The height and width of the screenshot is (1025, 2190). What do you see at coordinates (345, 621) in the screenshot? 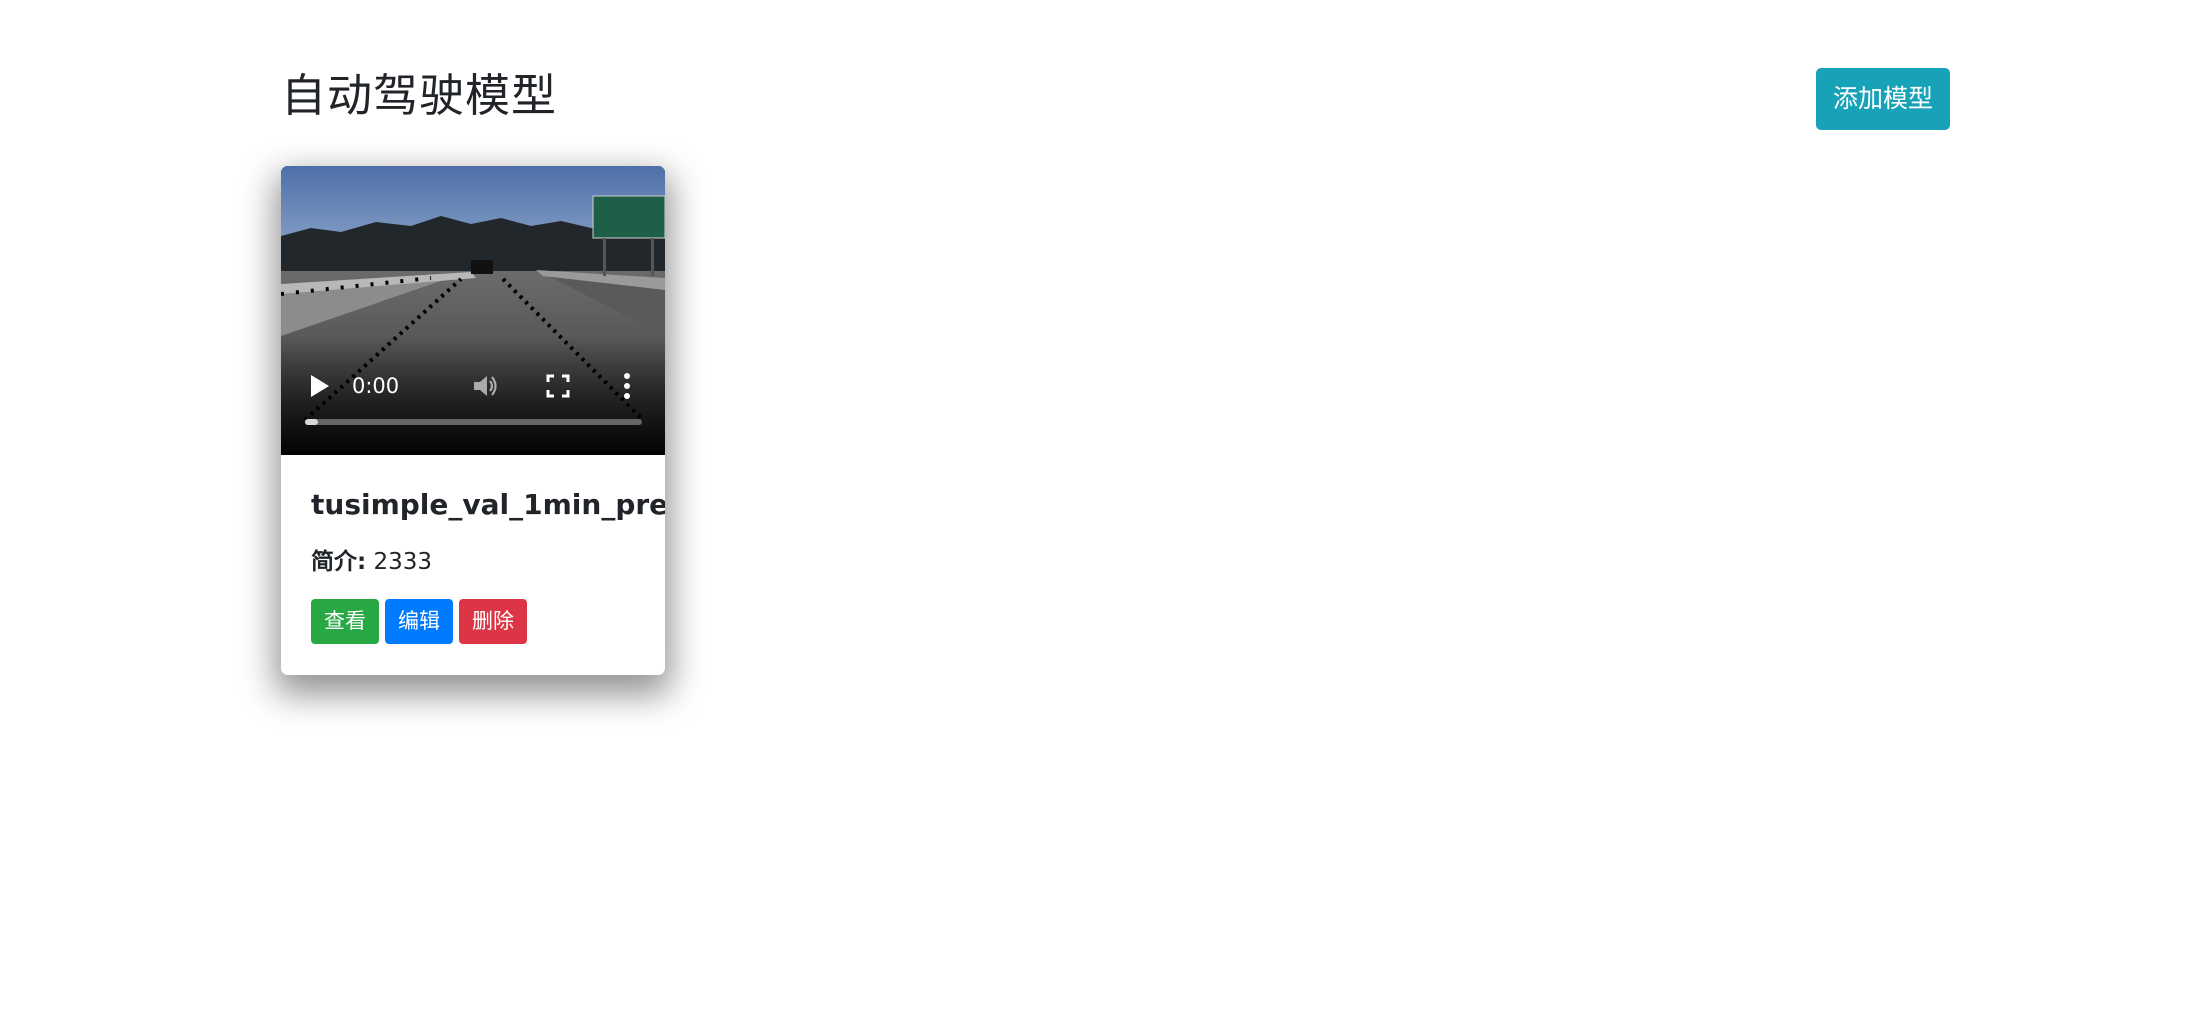
I see `view-button: 查看` at bounding box center [345, 621].